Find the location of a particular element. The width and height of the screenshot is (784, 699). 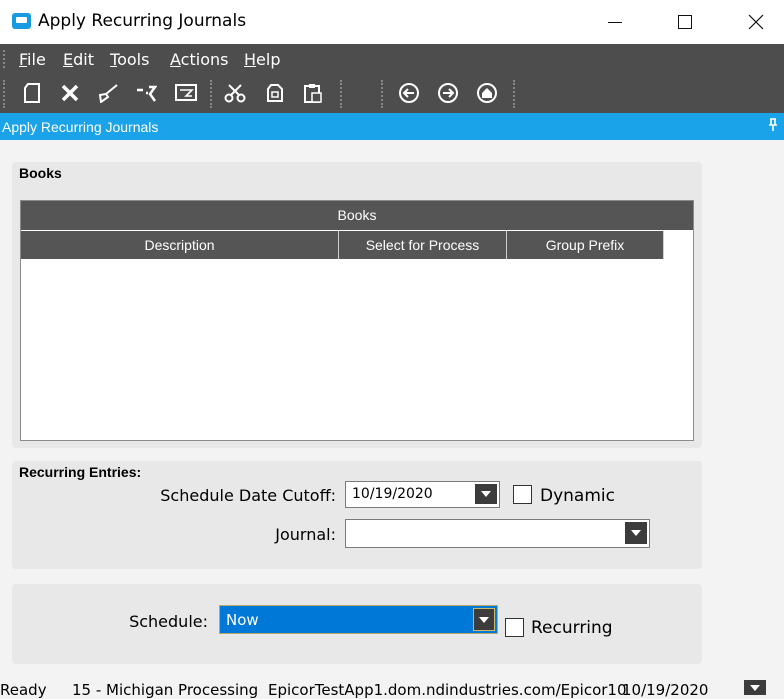

copy-button is located at coordinates (275, 93).